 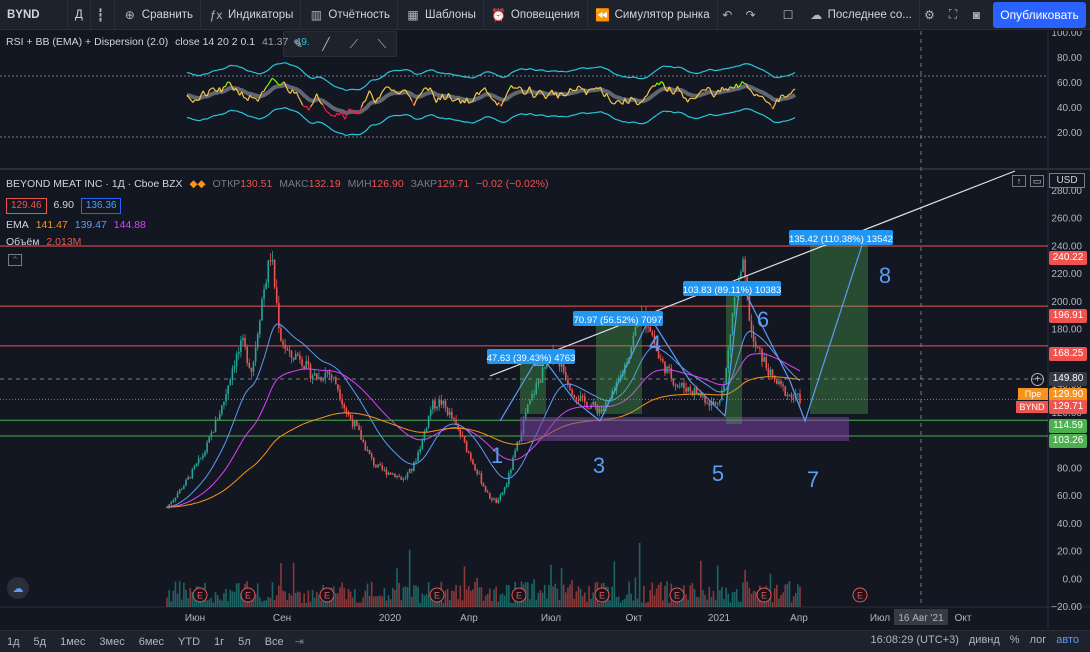 What do you see at coordinates (103, 15) in the screenshot?
I see `chart-style-button: ┇` at bounding box center [103, 15].